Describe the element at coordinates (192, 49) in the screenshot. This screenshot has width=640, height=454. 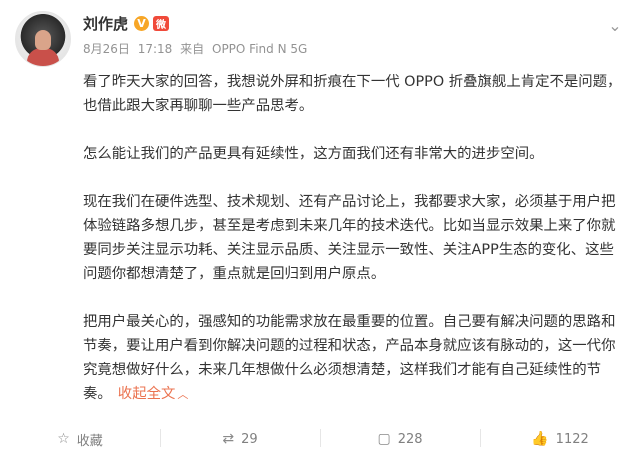
I see `source-prefix: 来自` at that location.